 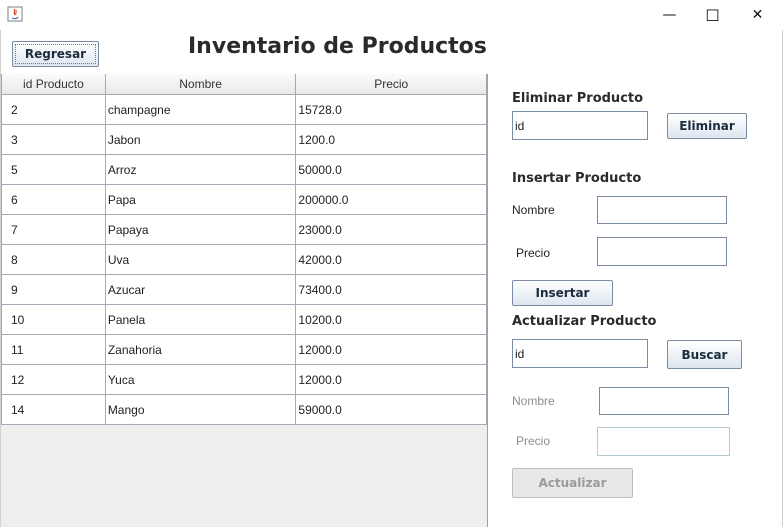 What do you see at coordinates (53, 229) in the screenshot?
I see `cell-id: 7` at bounding box center [53, 229].